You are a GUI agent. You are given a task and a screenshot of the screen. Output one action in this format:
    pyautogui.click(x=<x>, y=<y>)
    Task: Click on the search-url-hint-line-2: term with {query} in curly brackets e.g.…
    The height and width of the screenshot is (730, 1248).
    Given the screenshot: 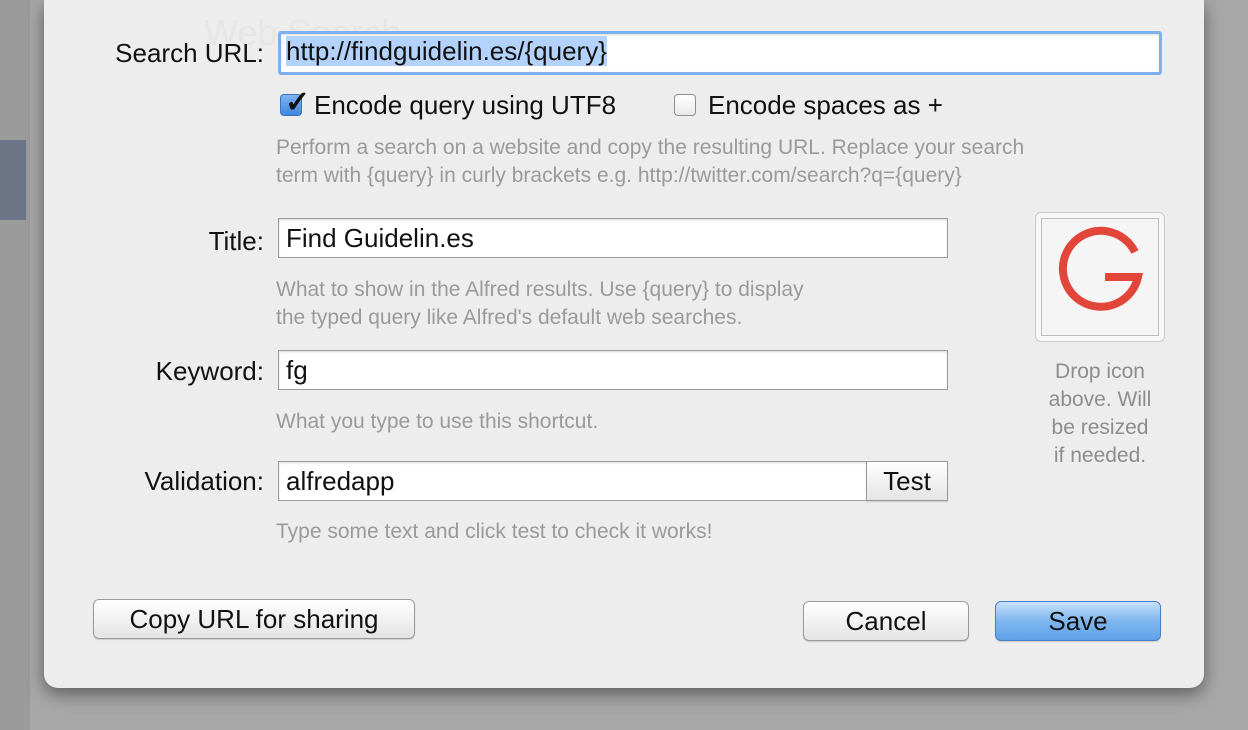 What is the action you would take?
    pyautogui.click(x=619, y=175)
    